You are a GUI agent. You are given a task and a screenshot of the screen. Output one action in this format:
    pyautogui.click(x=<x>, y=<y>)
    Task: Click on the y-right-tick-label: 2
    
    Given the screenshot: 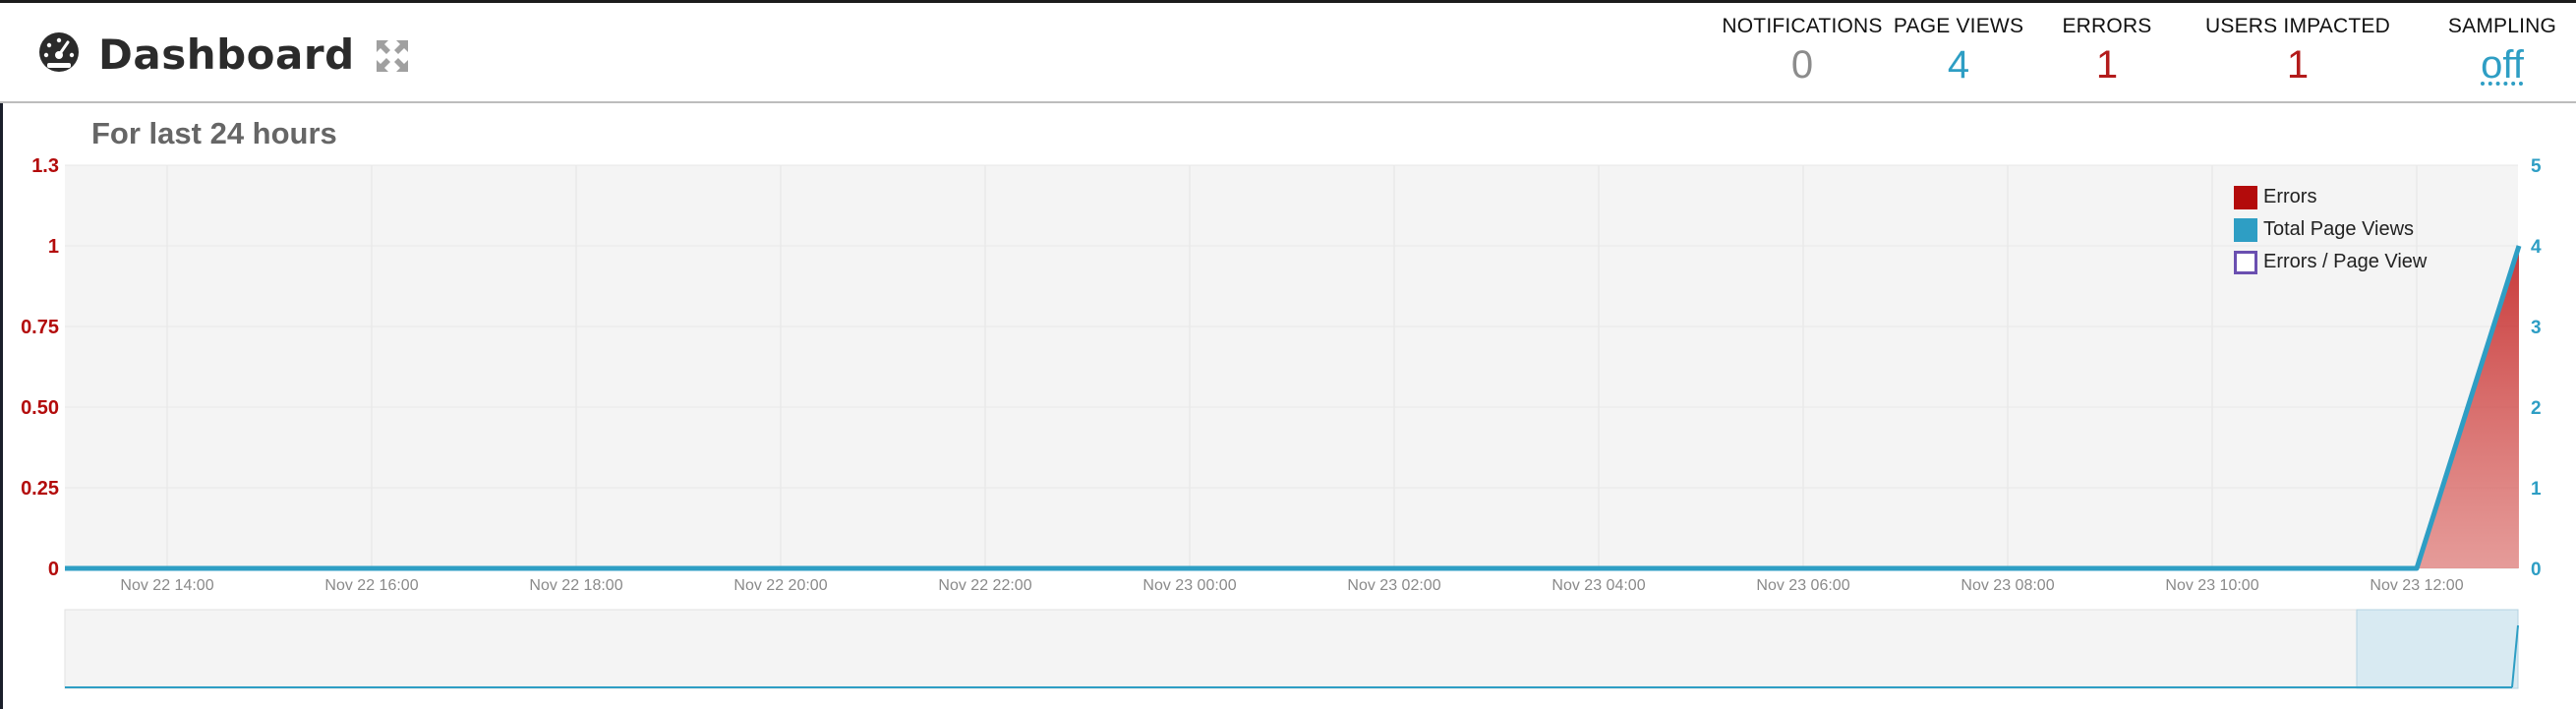 What is the action you would take?
    pyautogui.click(x=2536, y=408)
    